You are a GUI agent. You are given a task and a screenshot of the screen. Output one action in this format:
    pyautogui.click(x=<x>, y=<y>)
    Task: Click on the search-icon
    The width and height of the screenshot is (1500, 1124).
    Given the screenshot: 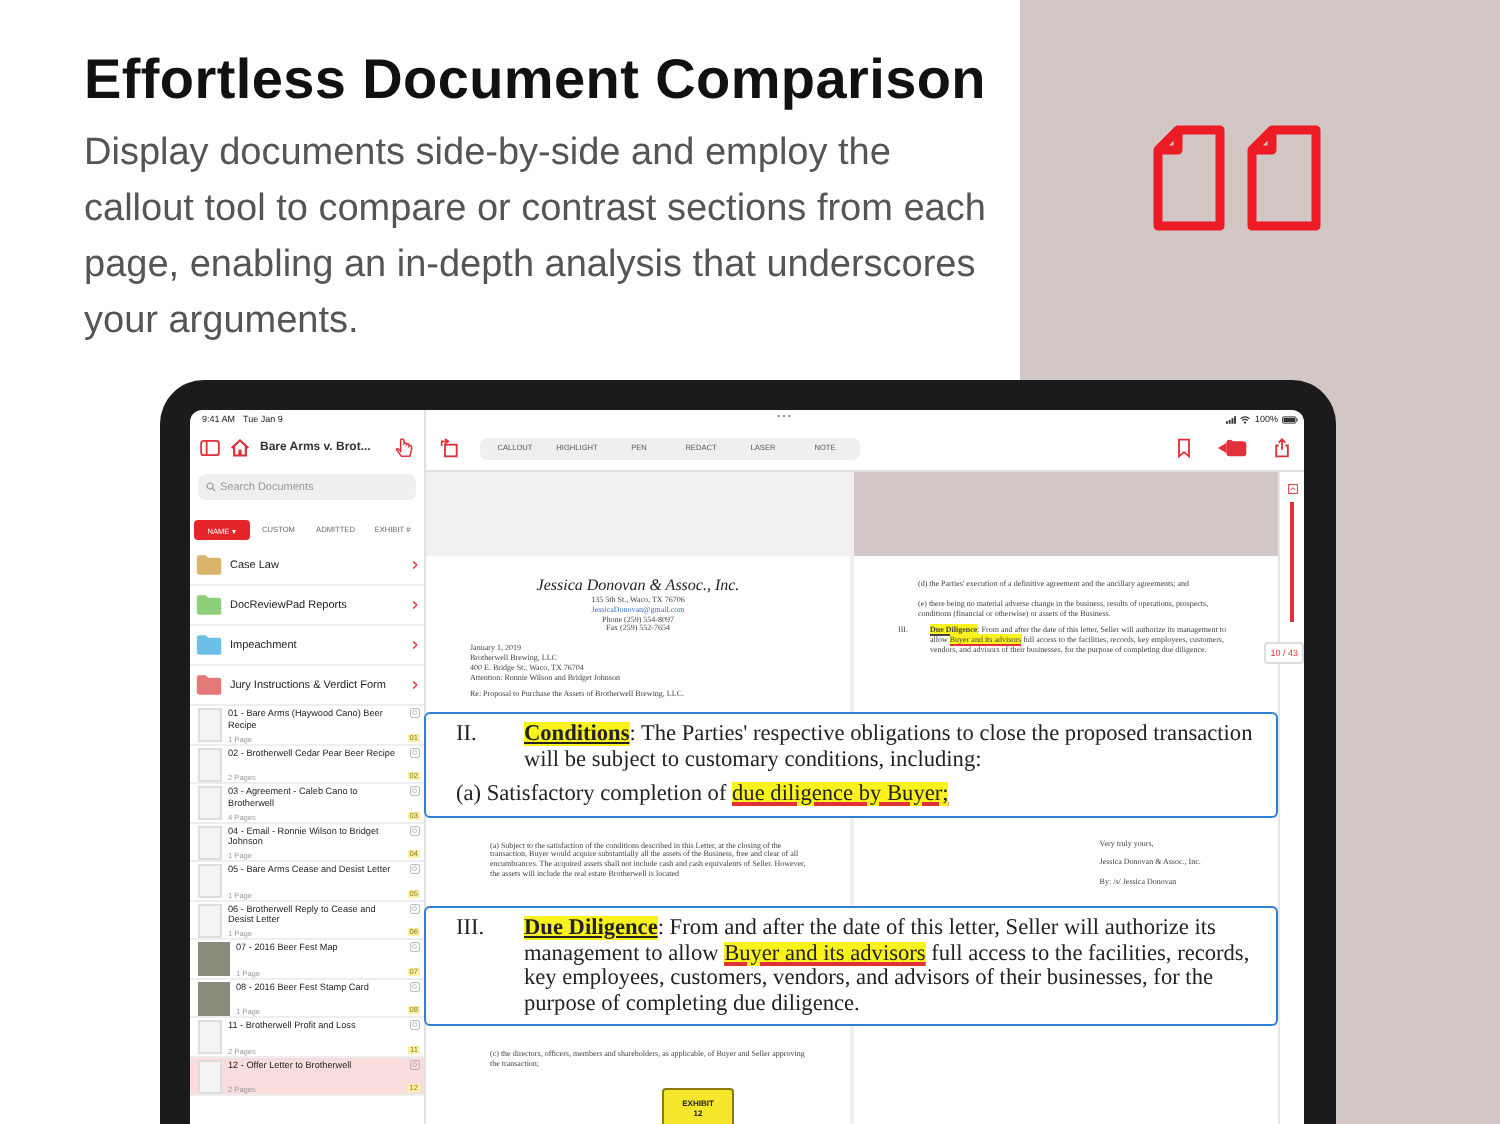 What is the action you would take?
    pyautogui.click(x=211, y=487)
    